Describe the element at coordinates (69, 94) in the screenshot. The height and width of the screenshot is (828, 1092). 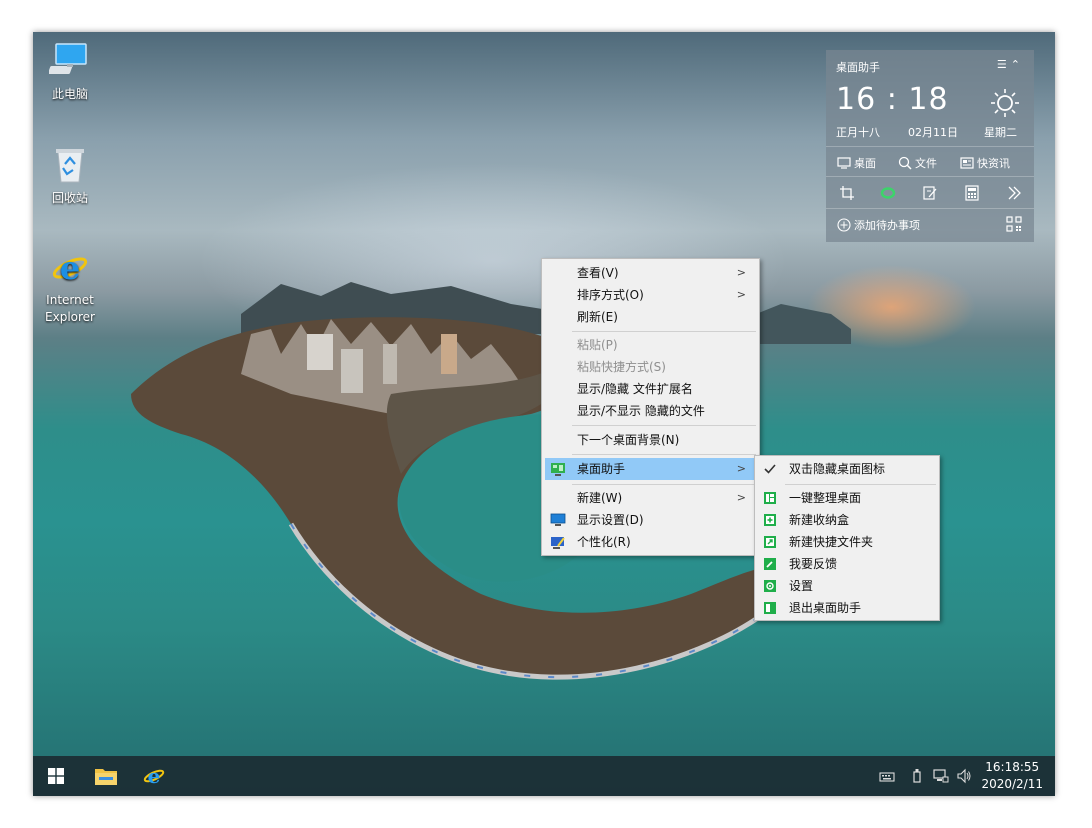
I see `desktop-icon-label: 此电脑` at that location.